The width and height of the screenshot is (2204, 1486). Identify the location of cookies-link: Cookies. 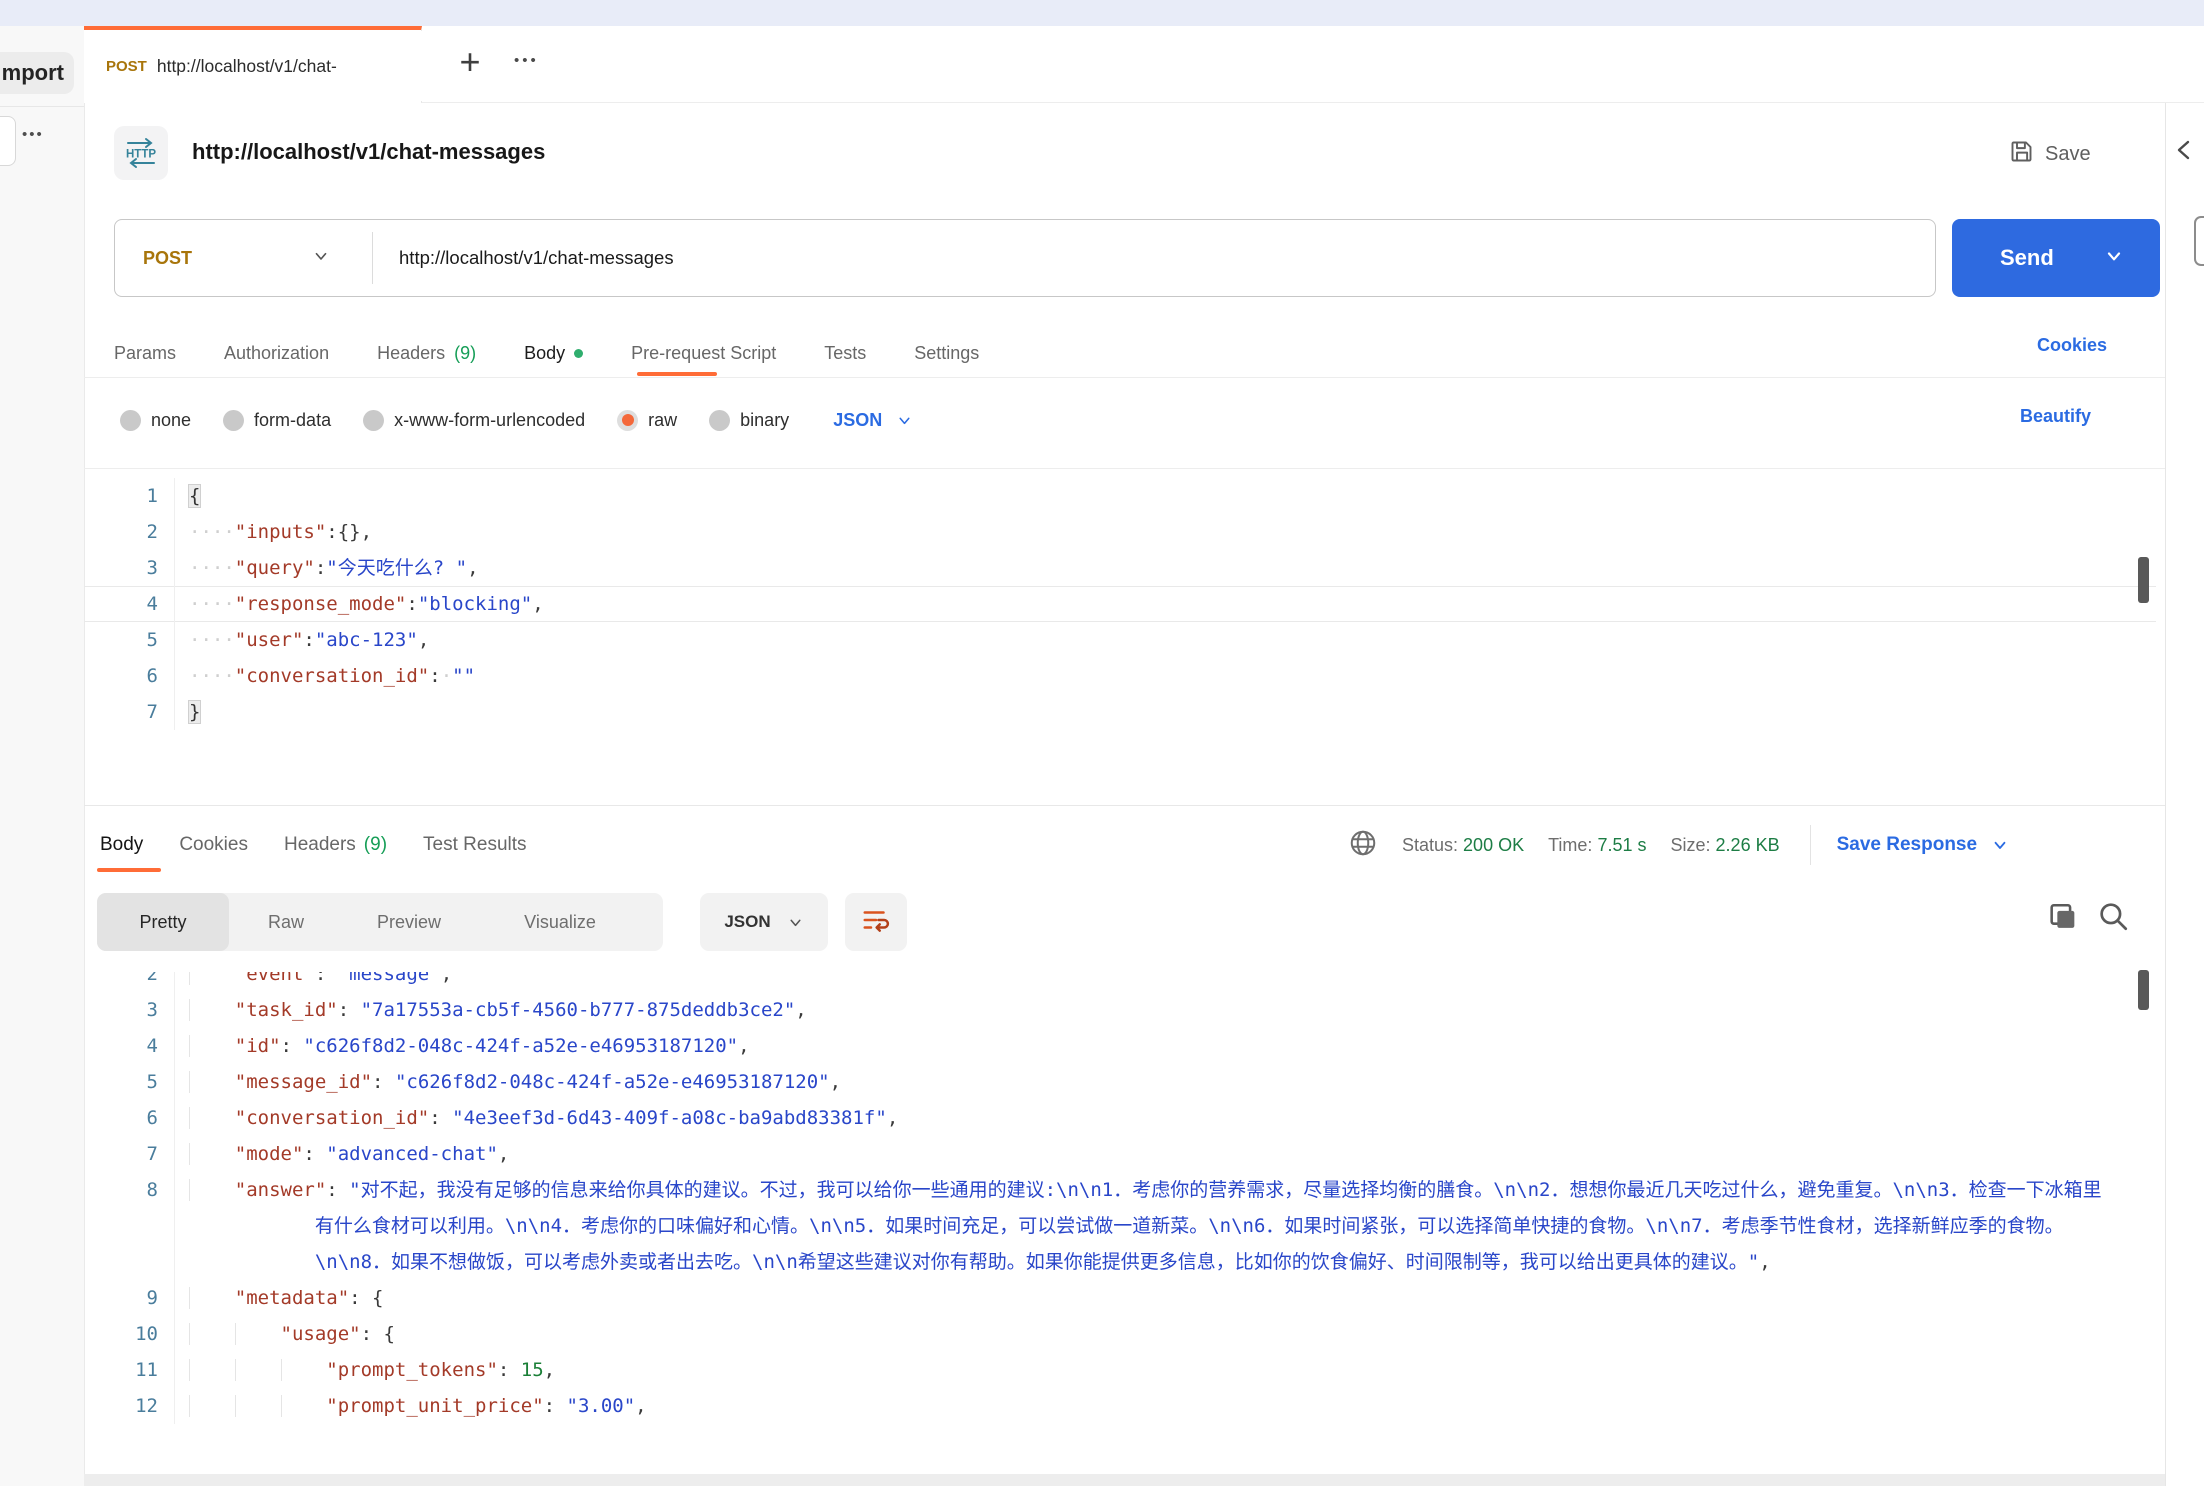
(2072, 345).